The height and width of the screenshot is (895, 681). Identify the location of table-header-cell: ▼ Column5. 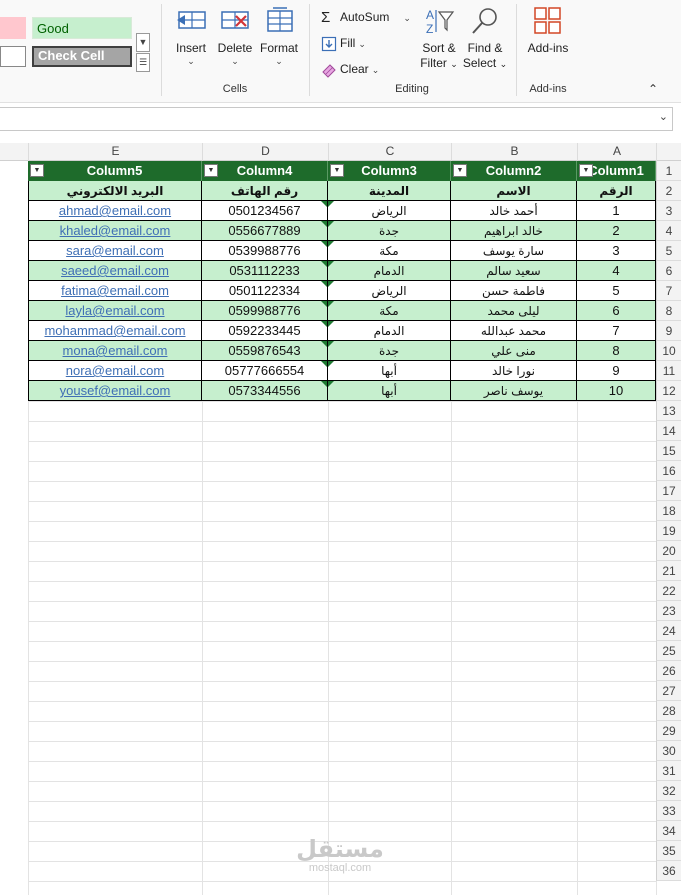
(115, 171).